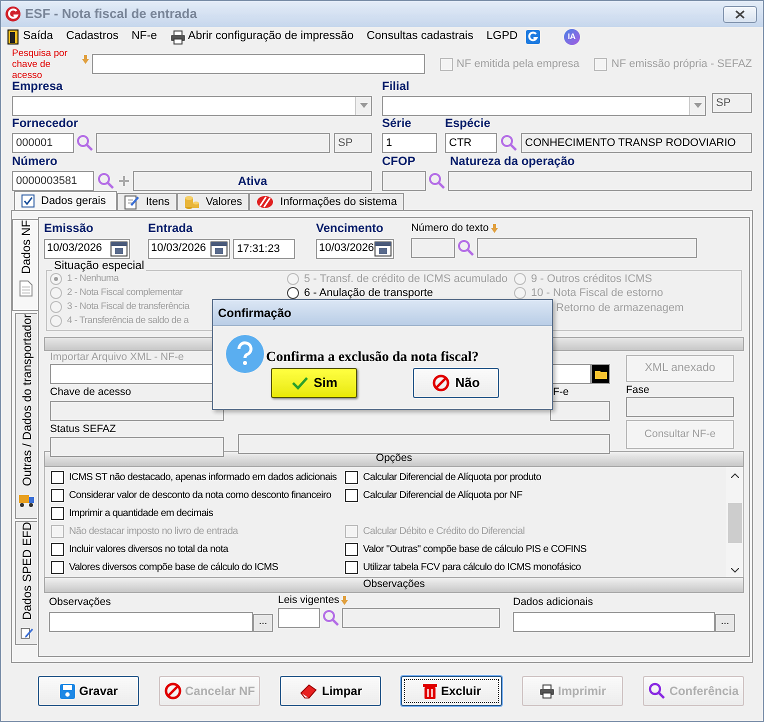 The width and height of the screenshot is (764, 722). What do you see at coordinates (124, 180) in the screenshot?
I see `plus-icon` at bounding box center [124, 180].